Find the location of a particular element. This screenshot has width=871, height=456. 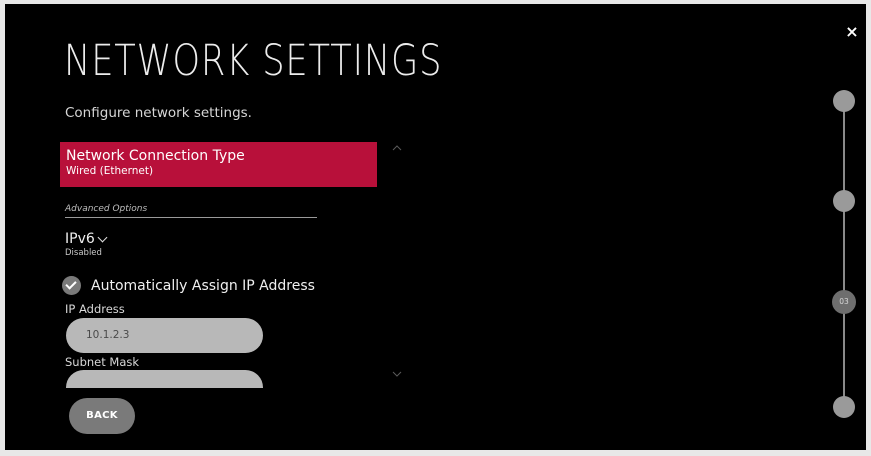

back-button: BACK is located at coordinates (102, 416).